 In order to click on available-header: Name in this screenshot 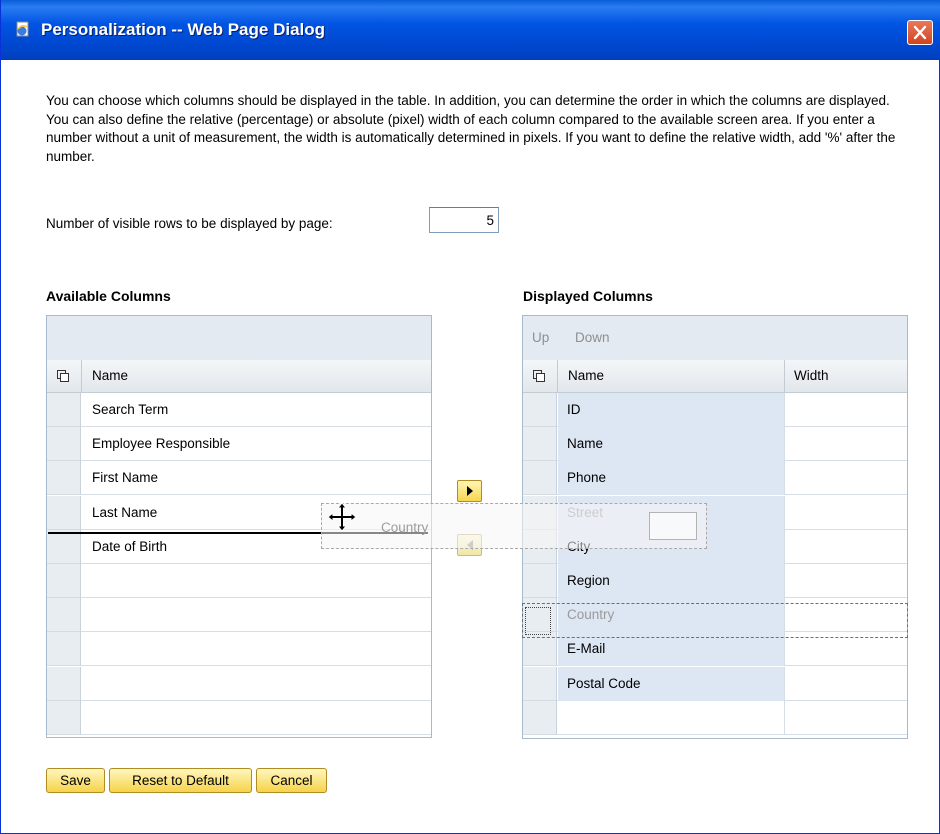, I will do `click(239, 376)`.